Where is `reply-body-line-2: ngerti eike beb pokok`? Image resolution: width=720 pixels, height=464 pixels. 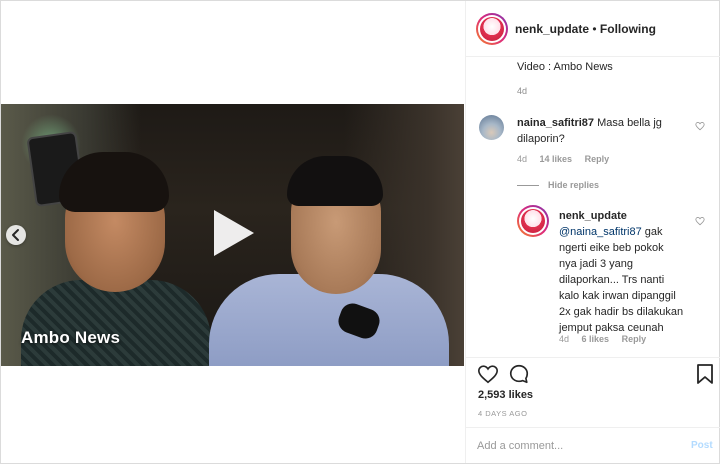 reply-body-line-2: ngerti eike beb pokok is located at coordinates (611, 248).